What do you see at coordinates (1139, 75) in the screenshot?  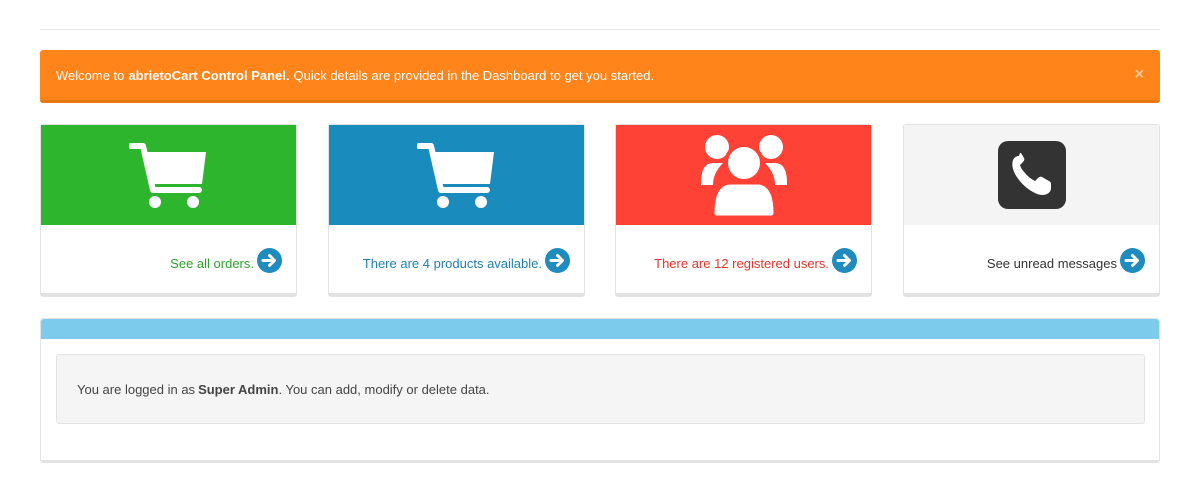 I see `close-icon: ×` at bounding box center [1139, 75].